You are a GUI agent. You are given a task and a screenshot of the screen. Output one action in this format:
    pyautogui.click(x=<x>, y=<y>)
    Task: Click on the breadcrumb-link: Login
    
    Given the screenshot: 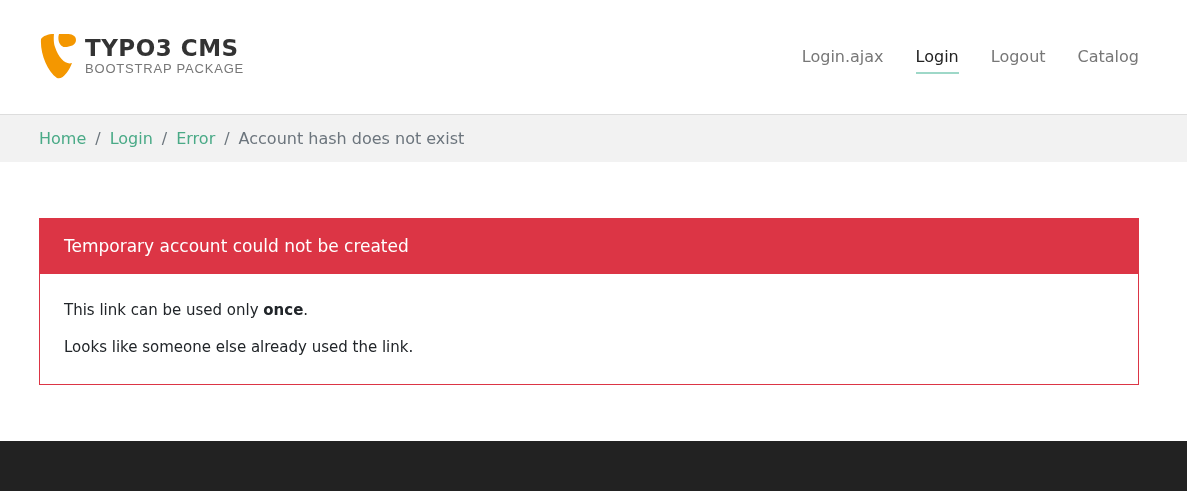 What is the action you would take?
    pyautogui.click(x=131, y=138)
    